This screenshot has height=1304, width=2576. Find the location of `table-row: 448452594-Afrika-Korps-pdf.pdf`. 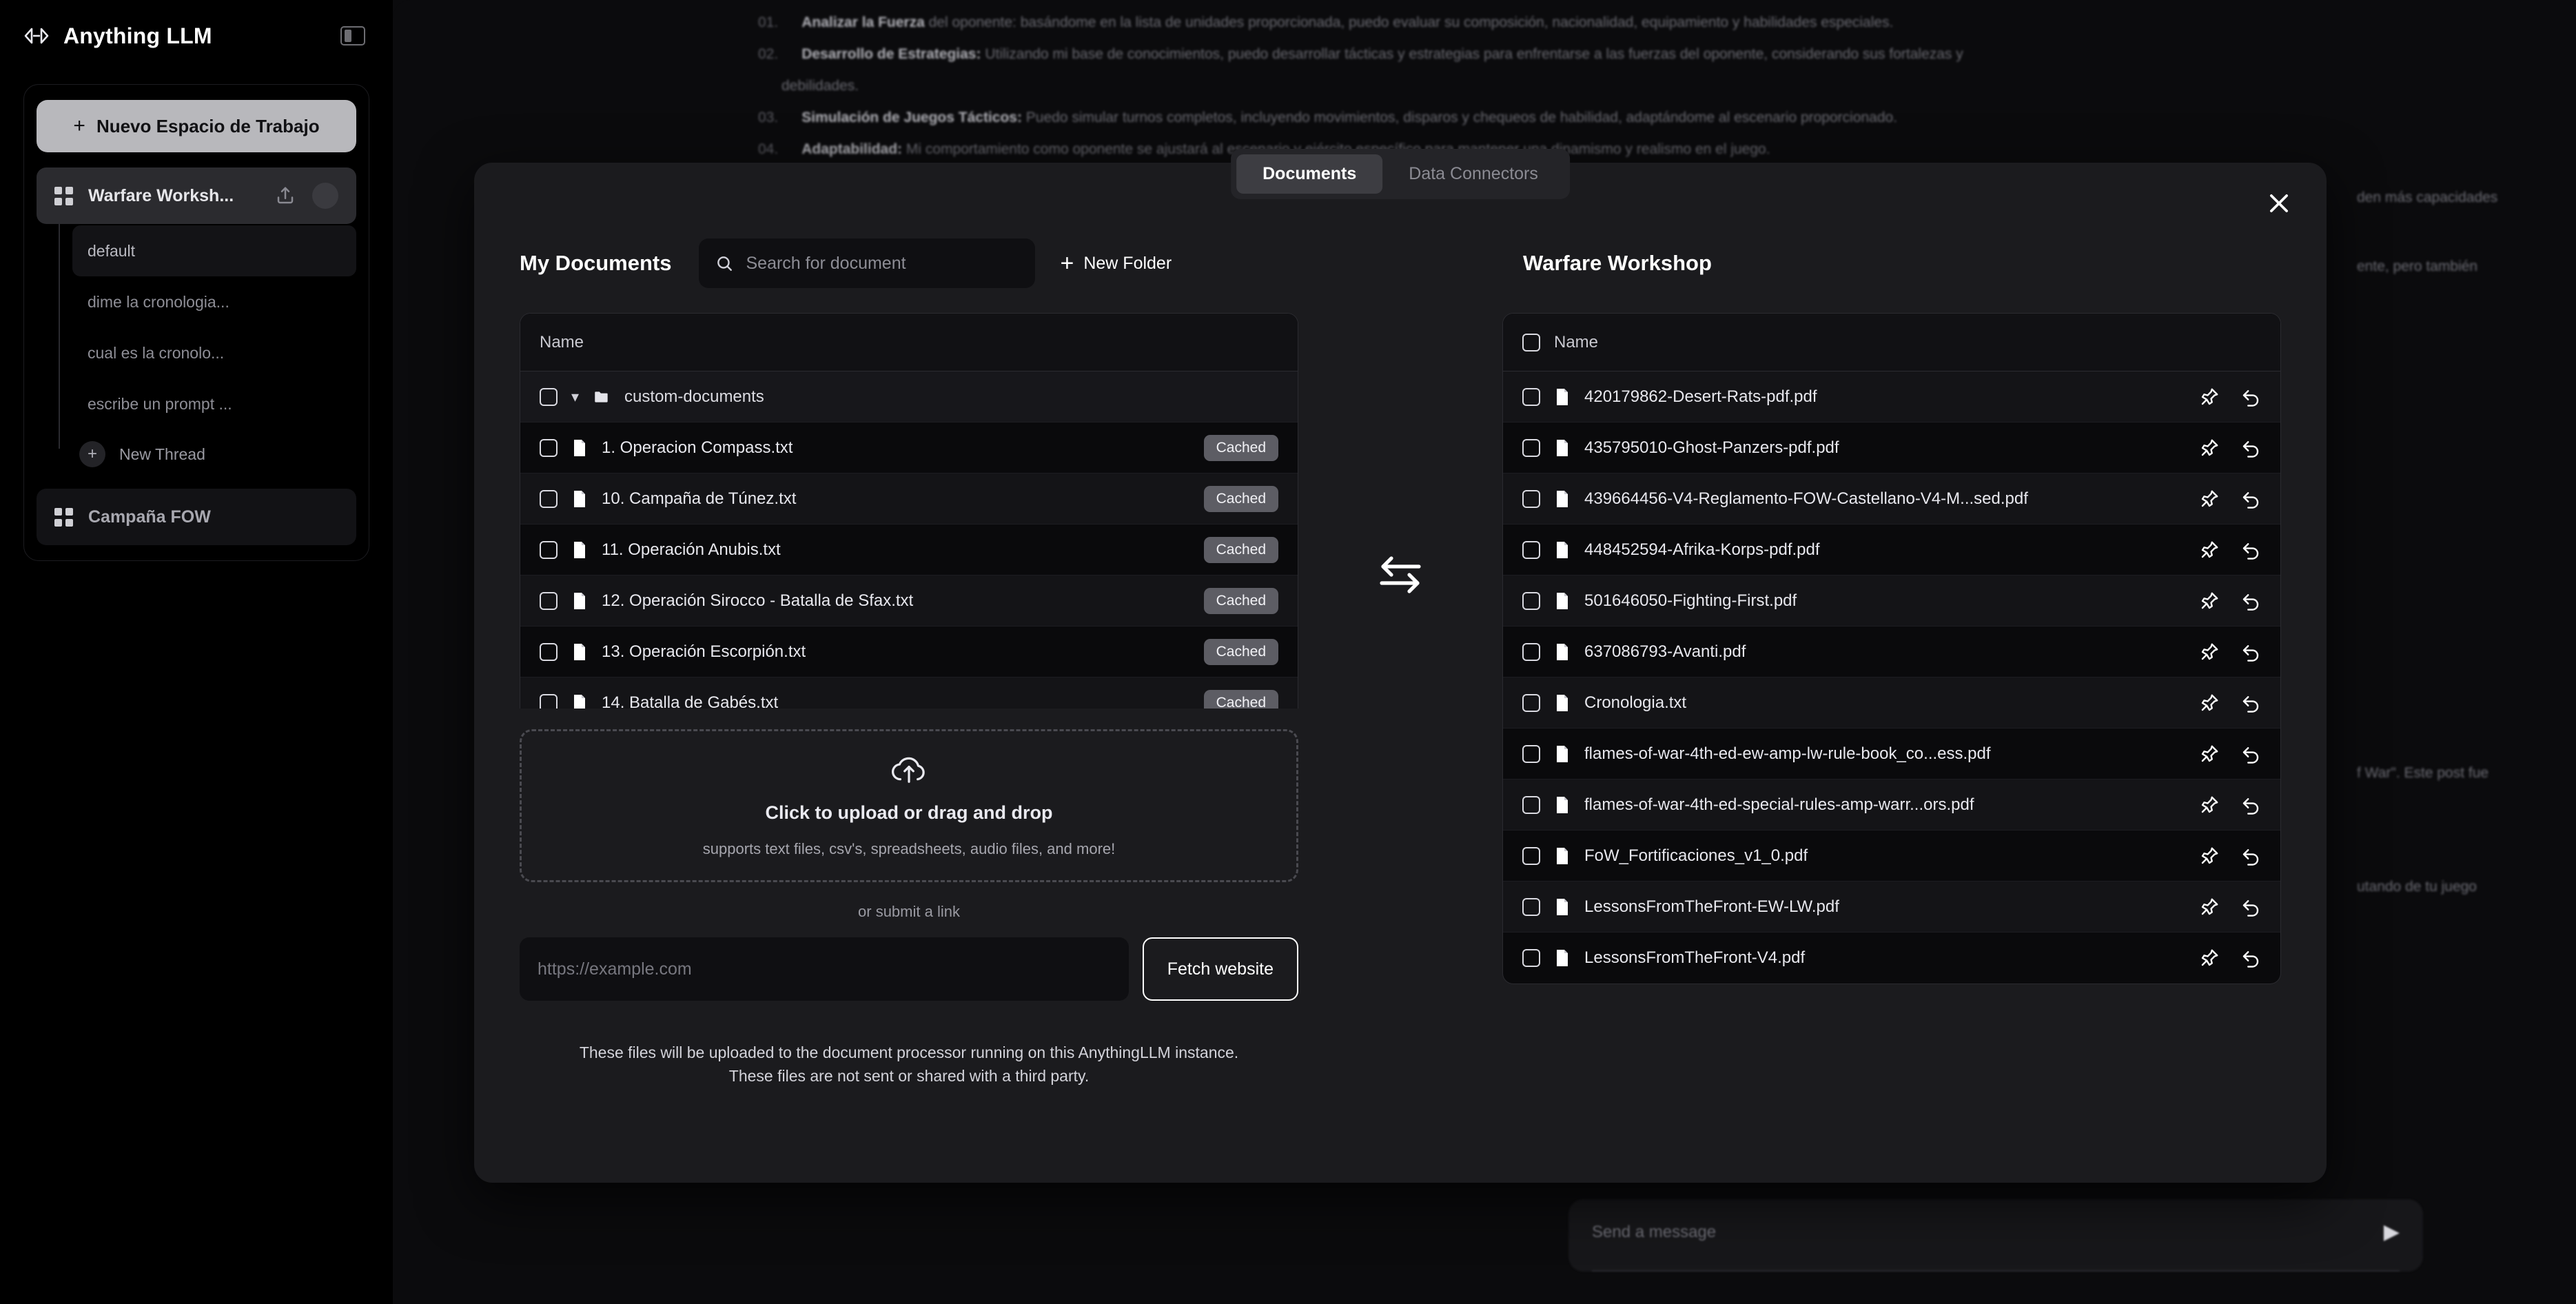

table-row: 448452594-Afrika-Korps-pdf.pdf is located at coordinates (1891, 550).